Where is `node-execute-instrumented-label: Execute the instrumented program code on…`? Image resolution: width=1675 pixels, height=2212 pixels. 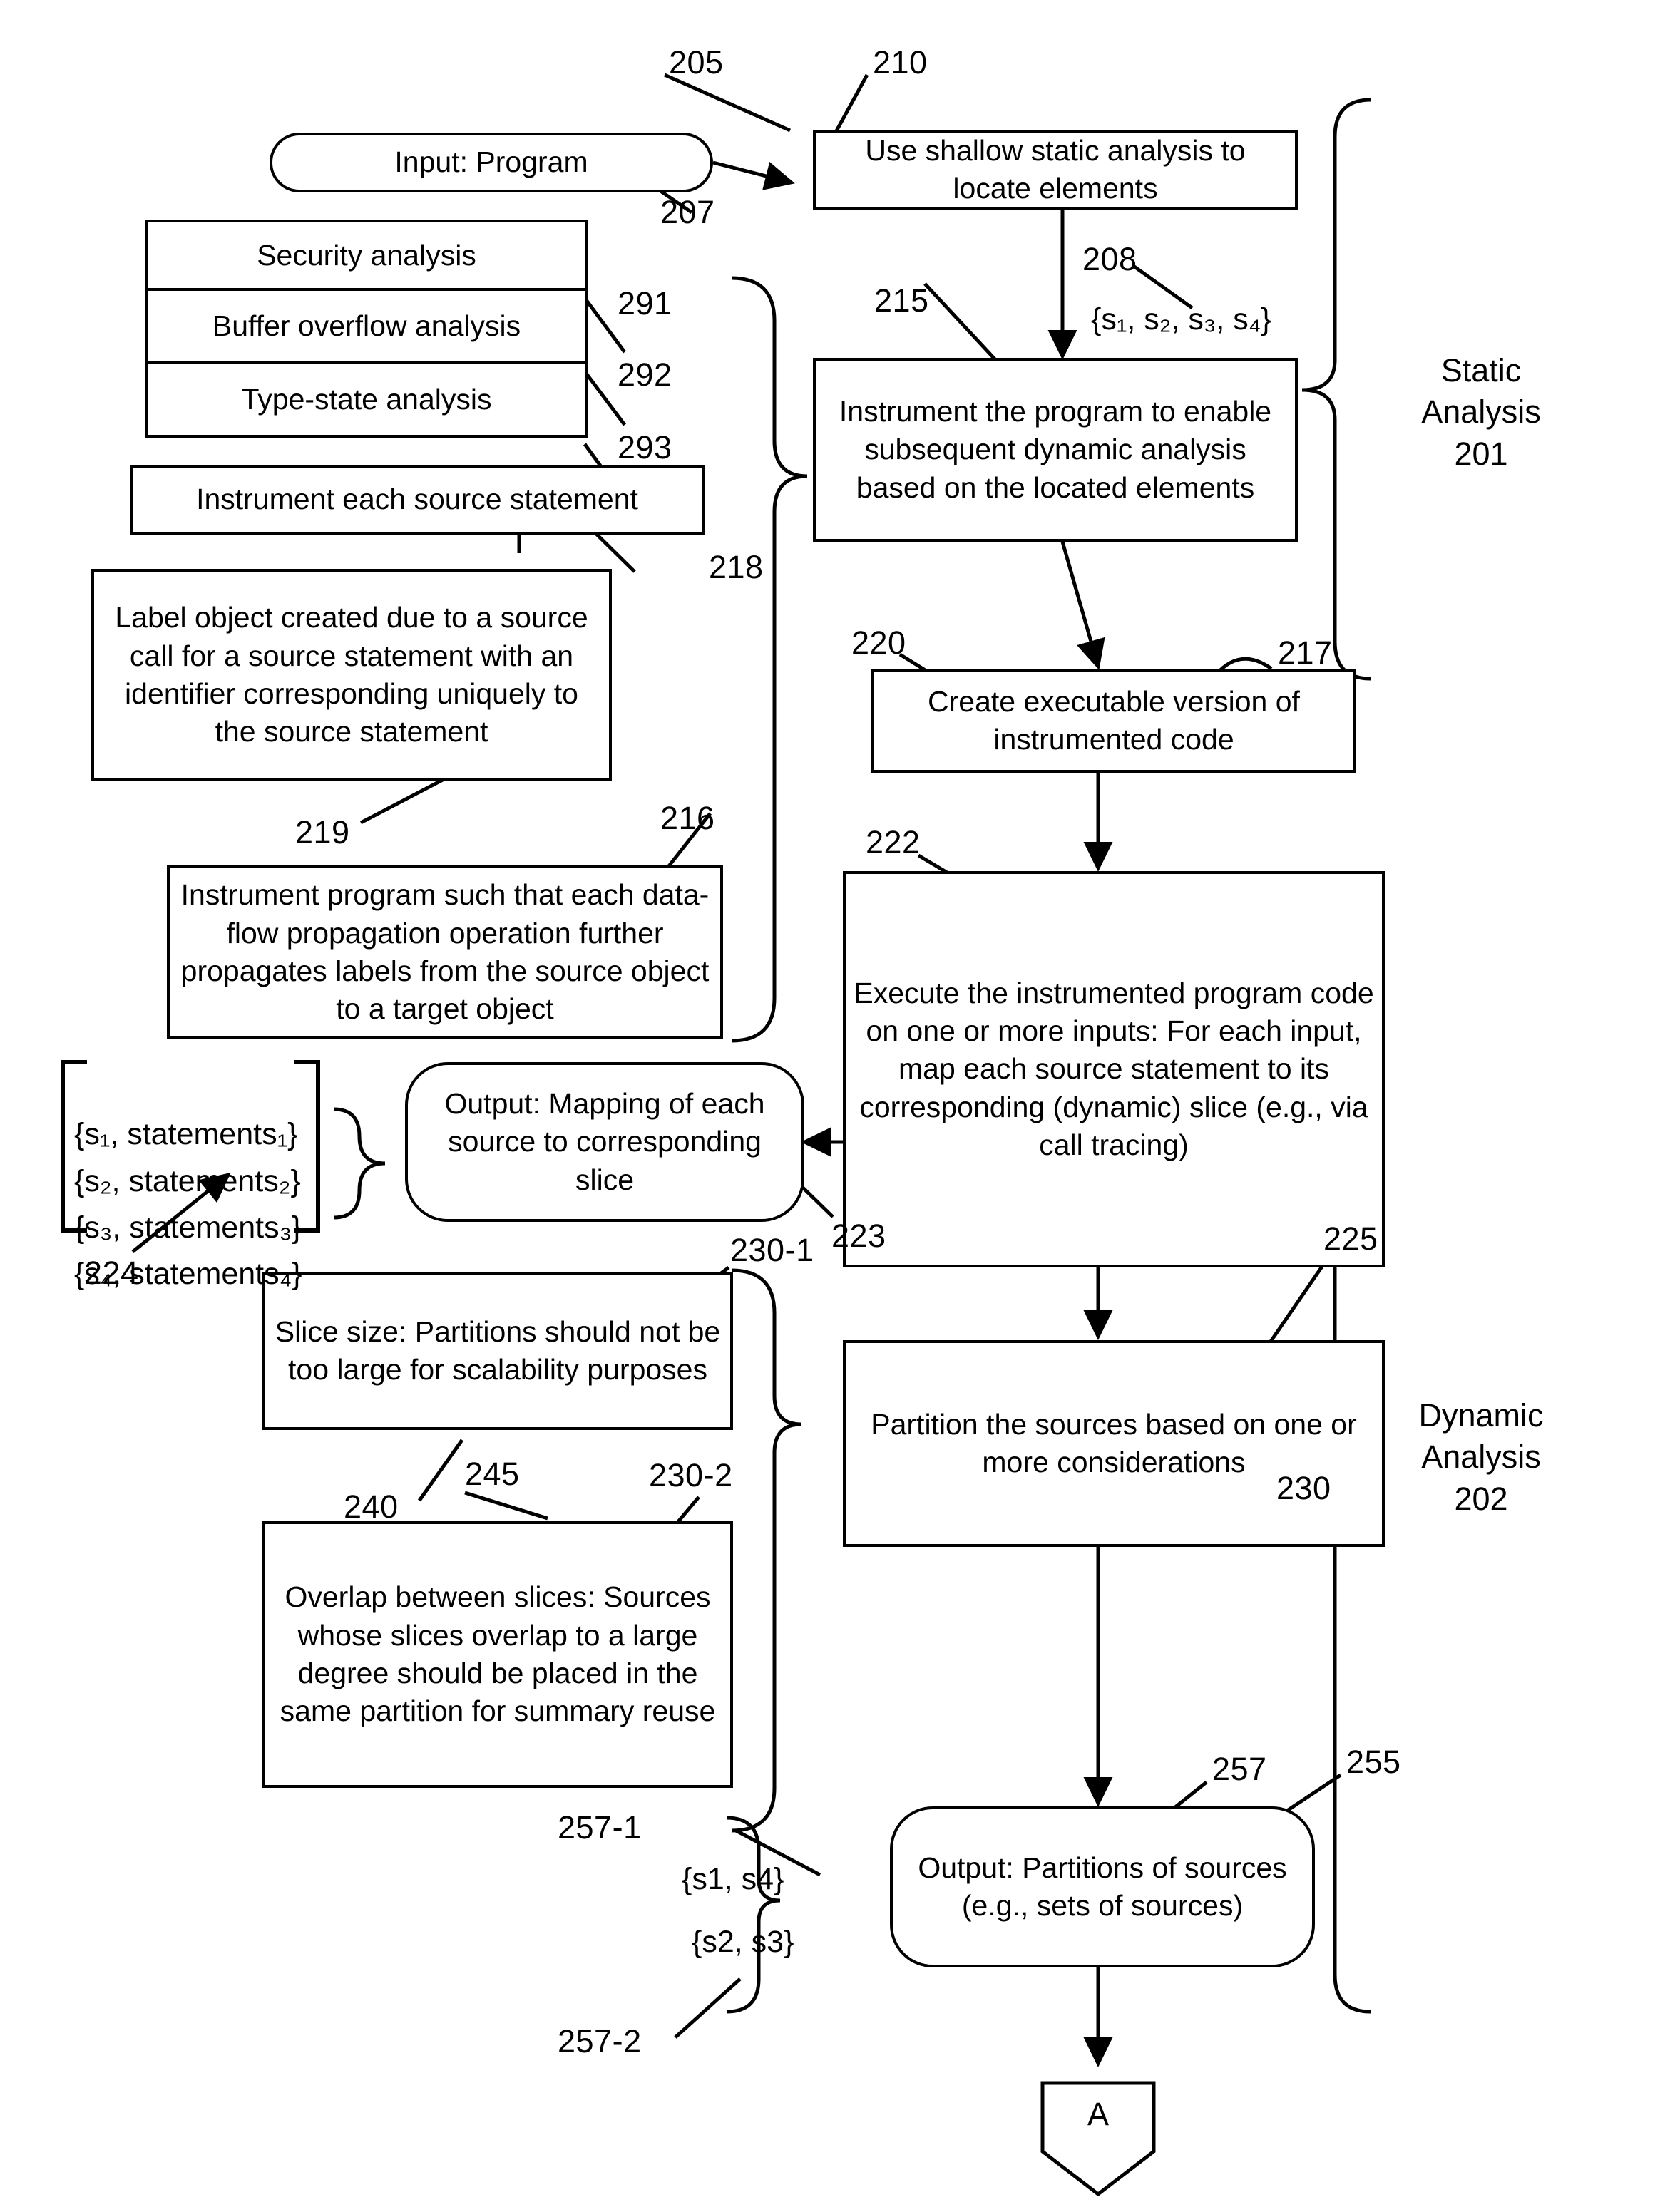 node-execute-instrumented-label: Execute the instrumented program code on… is located at coordinates (1114, 1068).